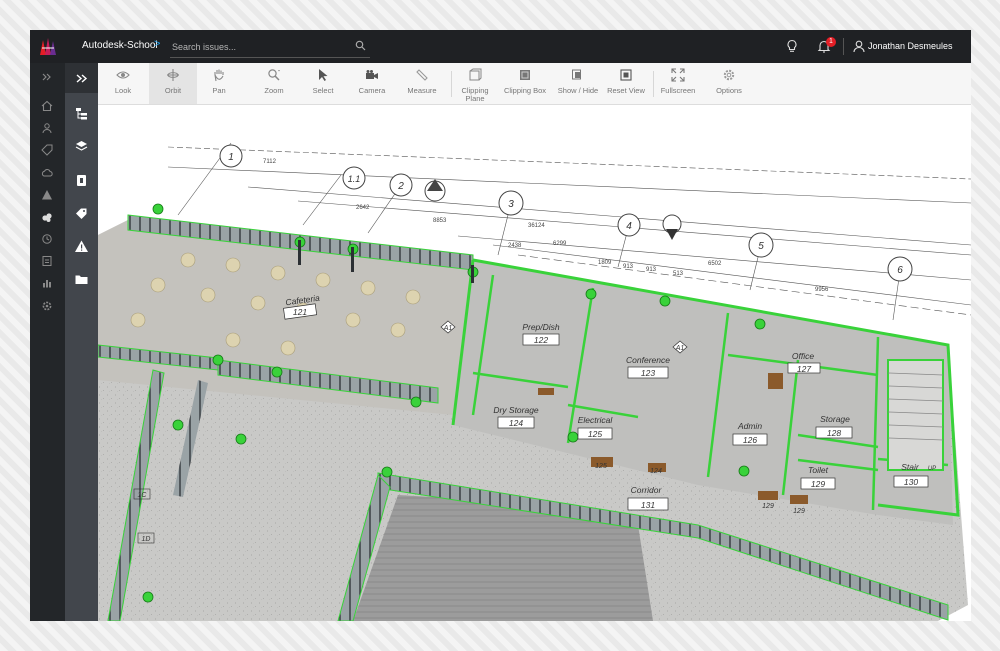 This screenshot has width=1000, height=651. I want to click on grid-bubble: 4, so click(629, 225).